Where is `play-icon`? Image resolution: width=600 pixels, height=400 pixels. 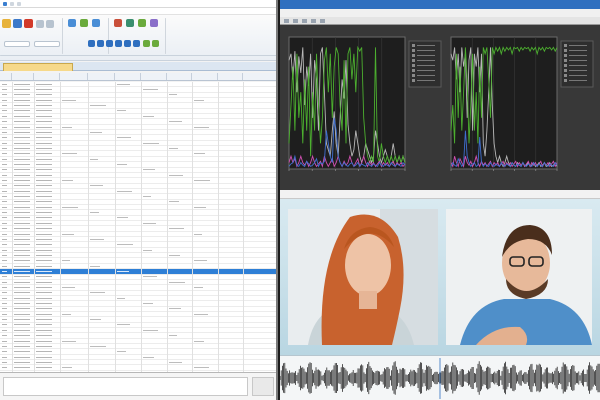
play-icon is located at coordinates (109, 43).